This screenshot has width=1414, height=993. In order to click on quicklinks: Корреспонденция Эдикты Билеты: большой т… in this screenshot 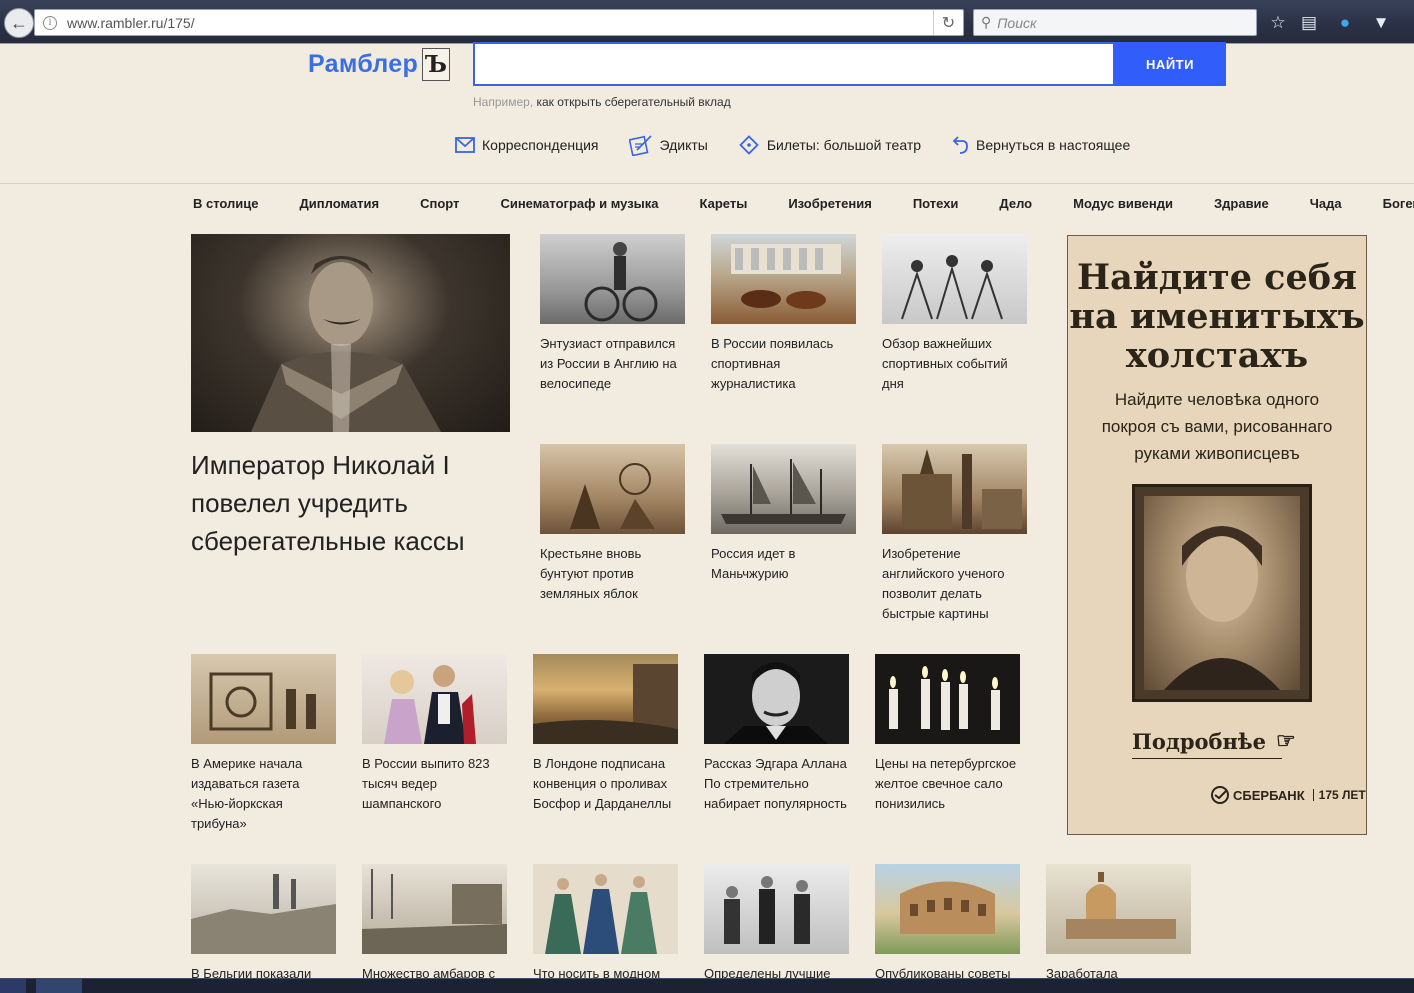, I will do `click(807, 145)`.